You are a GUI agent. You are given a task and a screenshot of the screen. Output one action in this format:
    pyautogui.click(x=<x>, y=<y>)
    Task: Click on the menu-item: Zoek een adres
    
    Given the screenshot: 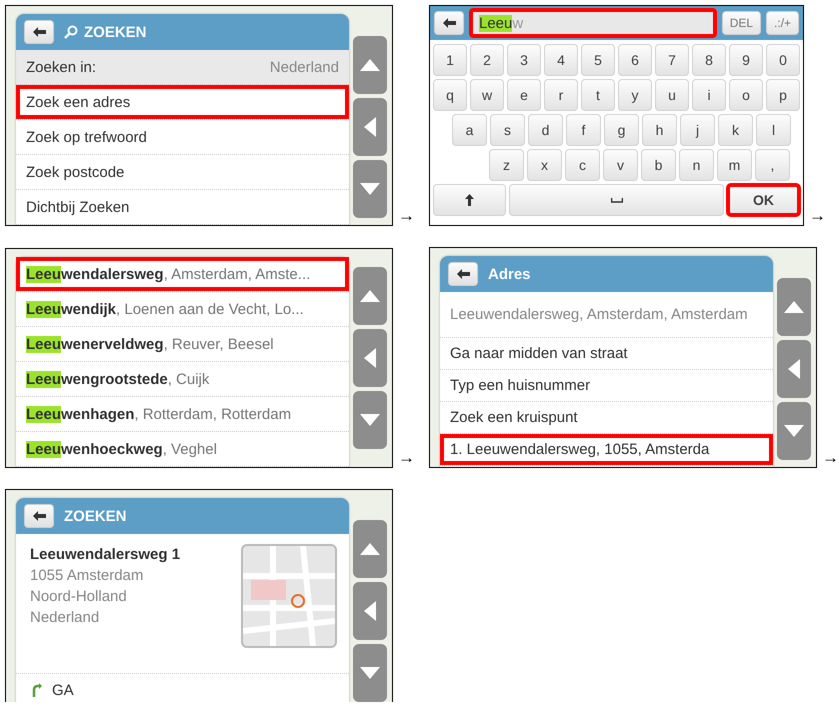 What is the action you would take?
    pyautogui.click(x=182, y=102)
    